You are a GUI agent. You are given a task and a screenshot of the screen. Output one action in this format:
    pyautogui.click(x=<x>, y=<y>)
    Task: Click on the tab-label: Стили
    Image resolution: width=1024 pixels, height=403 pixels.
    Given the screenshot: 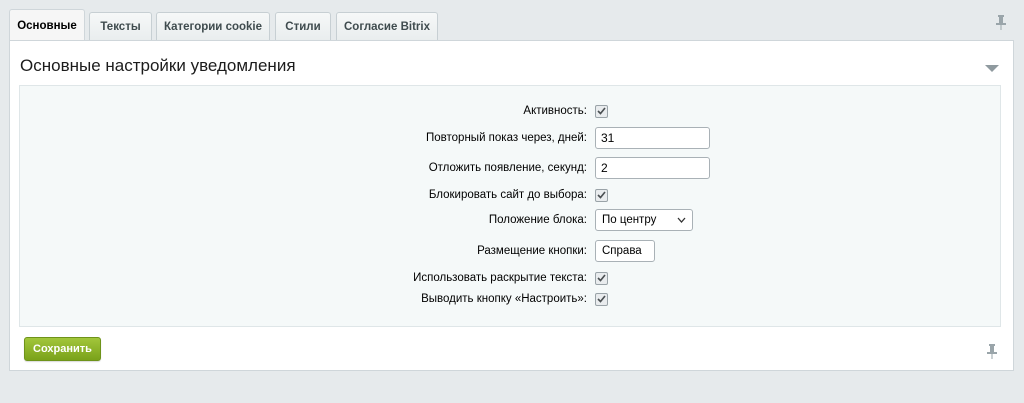 What is the action you would take?
    pyautogui.click(x=303, y=26)
    